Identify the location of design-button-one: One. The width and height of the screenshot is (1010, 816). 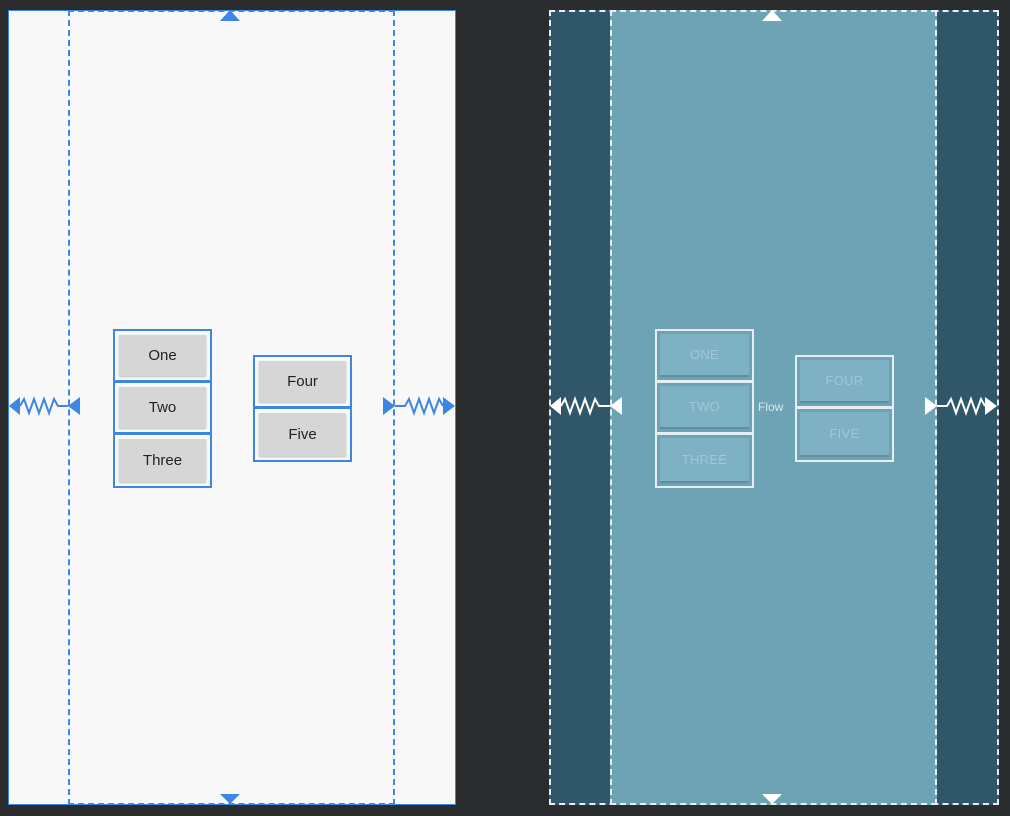
(162, 355).